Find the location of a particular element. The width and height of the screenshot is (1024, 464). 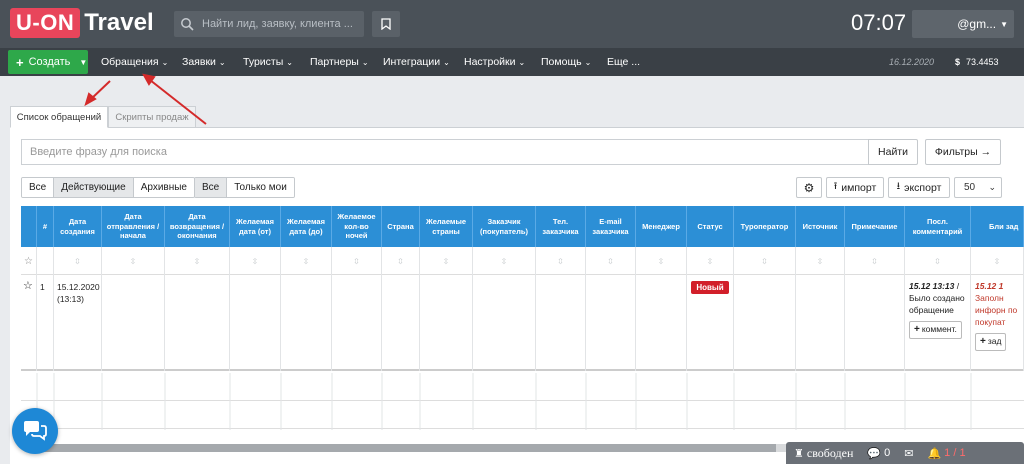

task-cell: 15.12 1 Заполн инфорн по покупат + зад is located at coordinates (997, 323).